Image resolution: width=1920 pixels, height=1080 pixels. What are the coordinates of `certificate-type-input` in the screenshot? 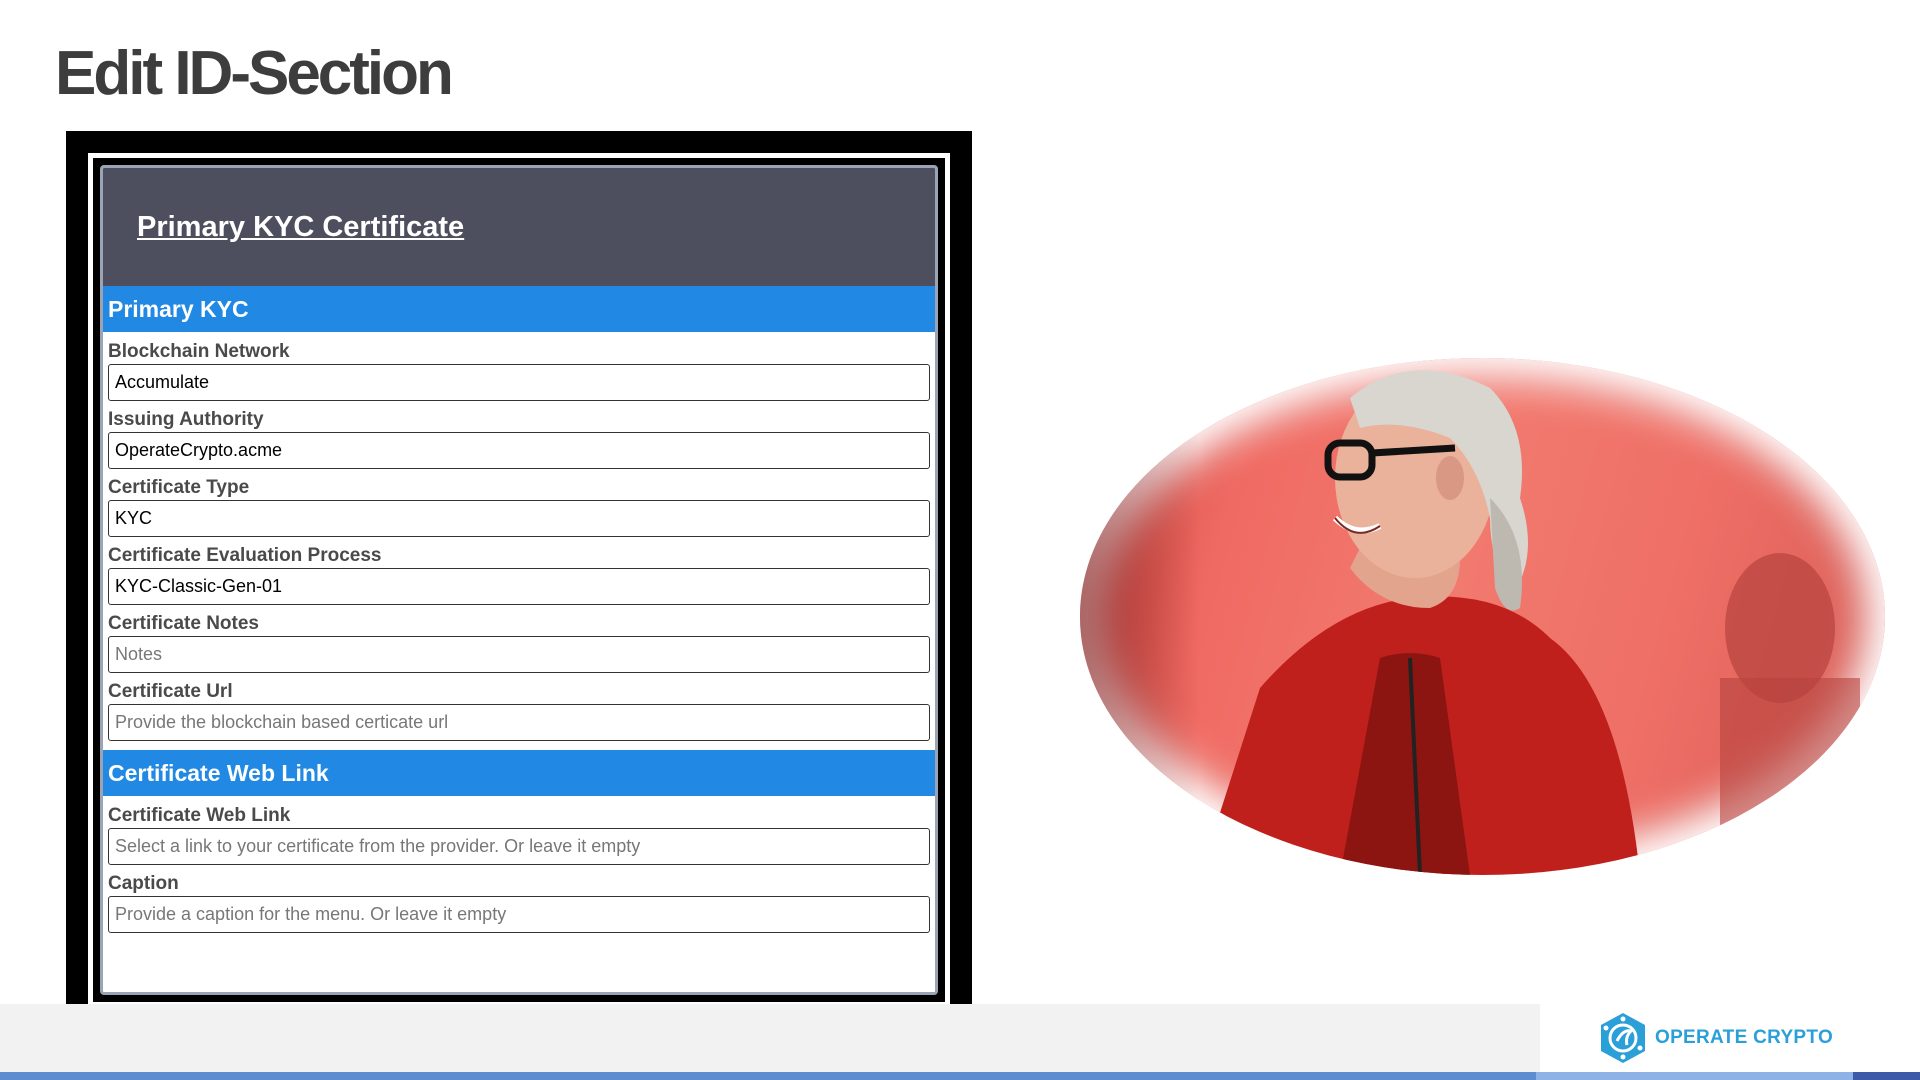 It's located at (519, 518).